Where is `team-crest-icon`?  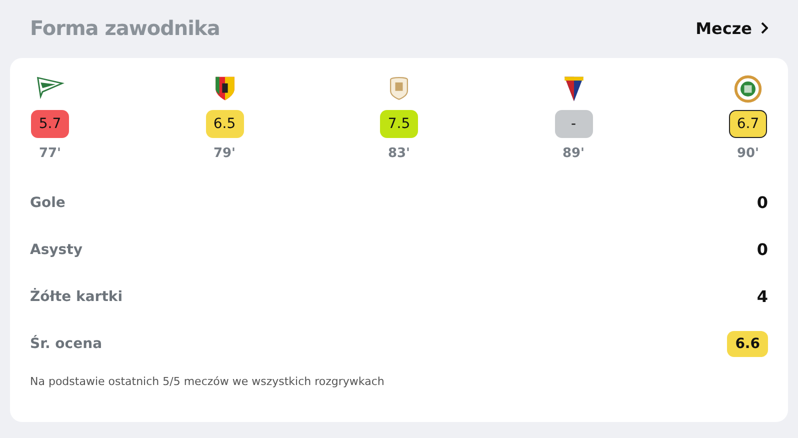 team-crest-icon is located at coordinates (748, 89).